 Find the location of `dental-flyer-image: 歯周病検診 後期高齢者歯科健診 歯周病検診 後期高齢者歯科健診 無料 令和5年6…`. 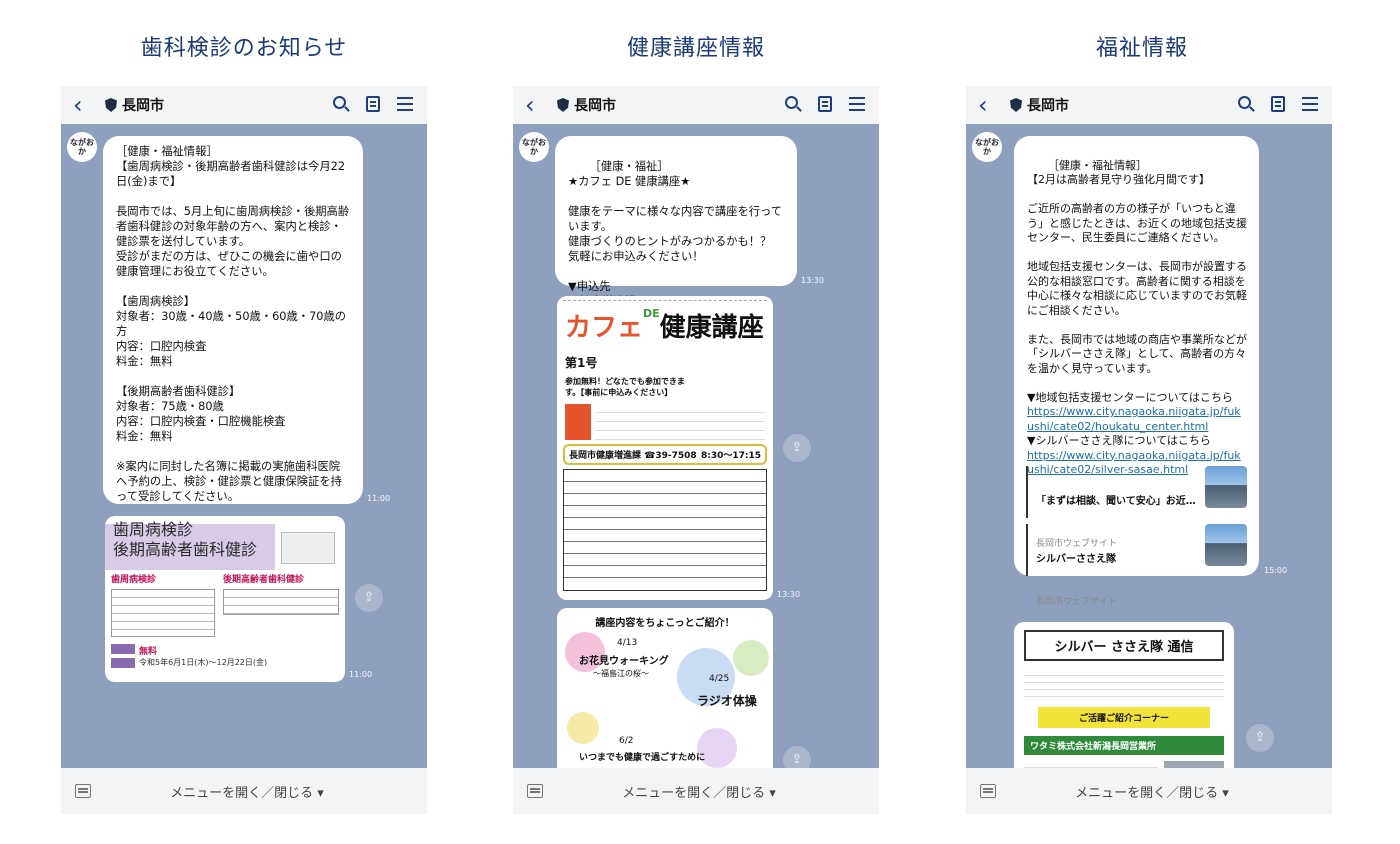

dental-flyer-image: 歯周病検診 後期高齢者歯科健診 歯周病検診 後期高齢者歯科健診 無料 令和5年6… is located at coordinates (225, 599).